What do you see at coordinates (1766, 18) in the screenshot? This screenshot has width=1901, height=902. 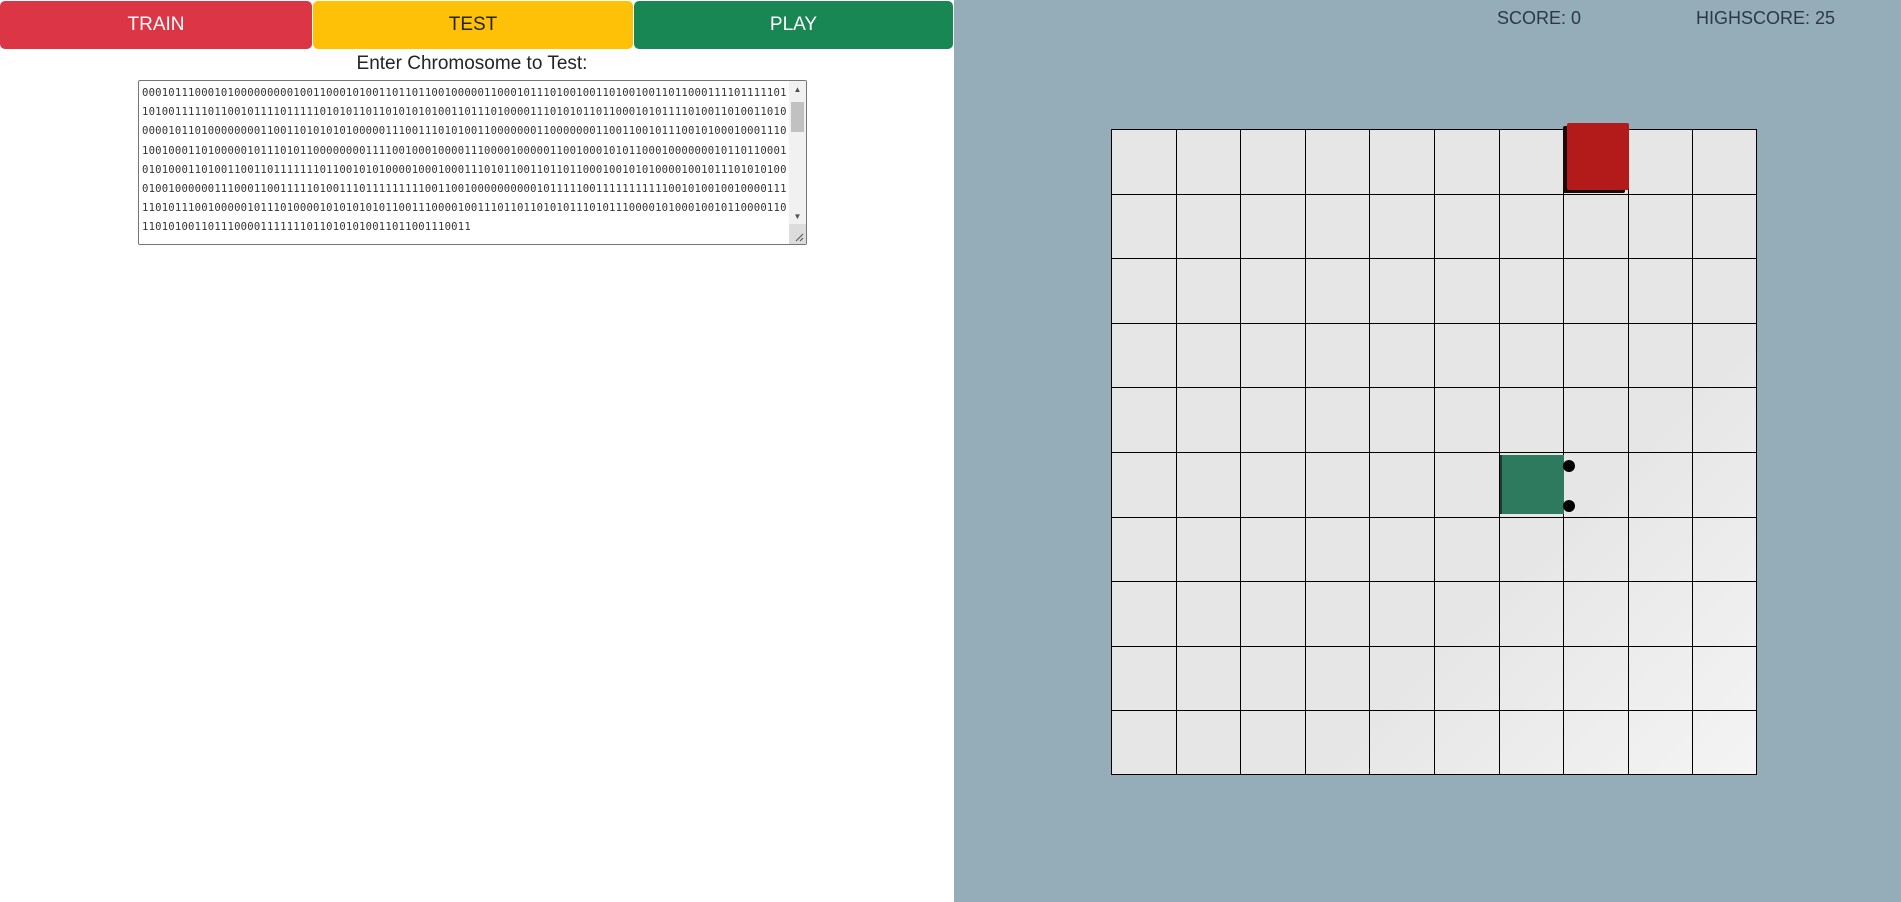 I see `highscore-display: HIGHSCORE: 25` at bounding box center [1766, 18].